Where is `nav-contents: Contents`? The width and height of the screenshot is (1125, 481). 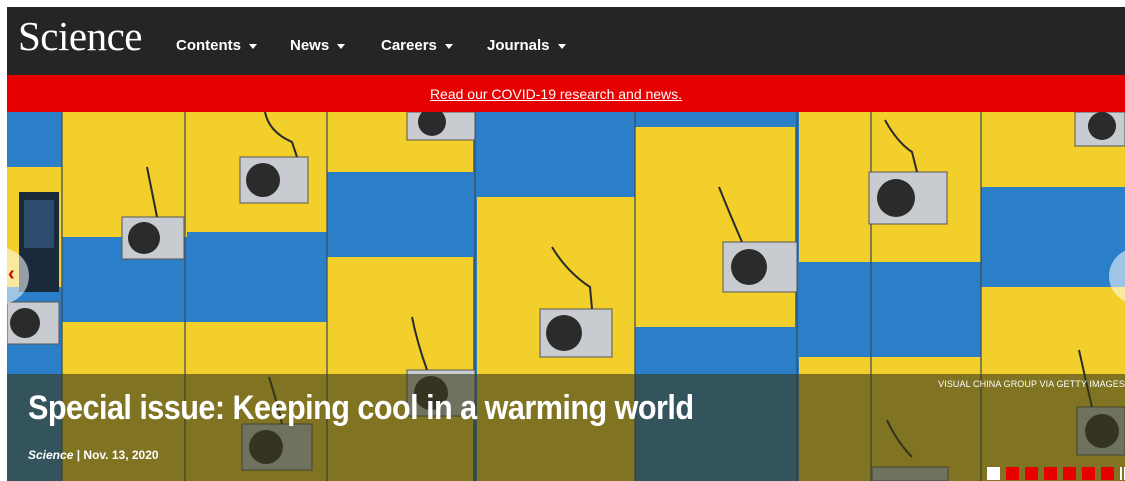
nav-contents: Contents is located at coordinates (216, 45).